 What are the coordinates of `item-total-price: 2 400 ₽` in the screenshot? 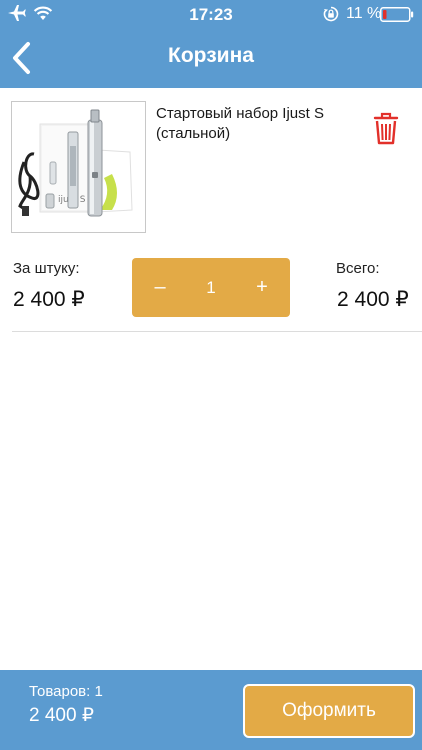 It's located at (373, 299).